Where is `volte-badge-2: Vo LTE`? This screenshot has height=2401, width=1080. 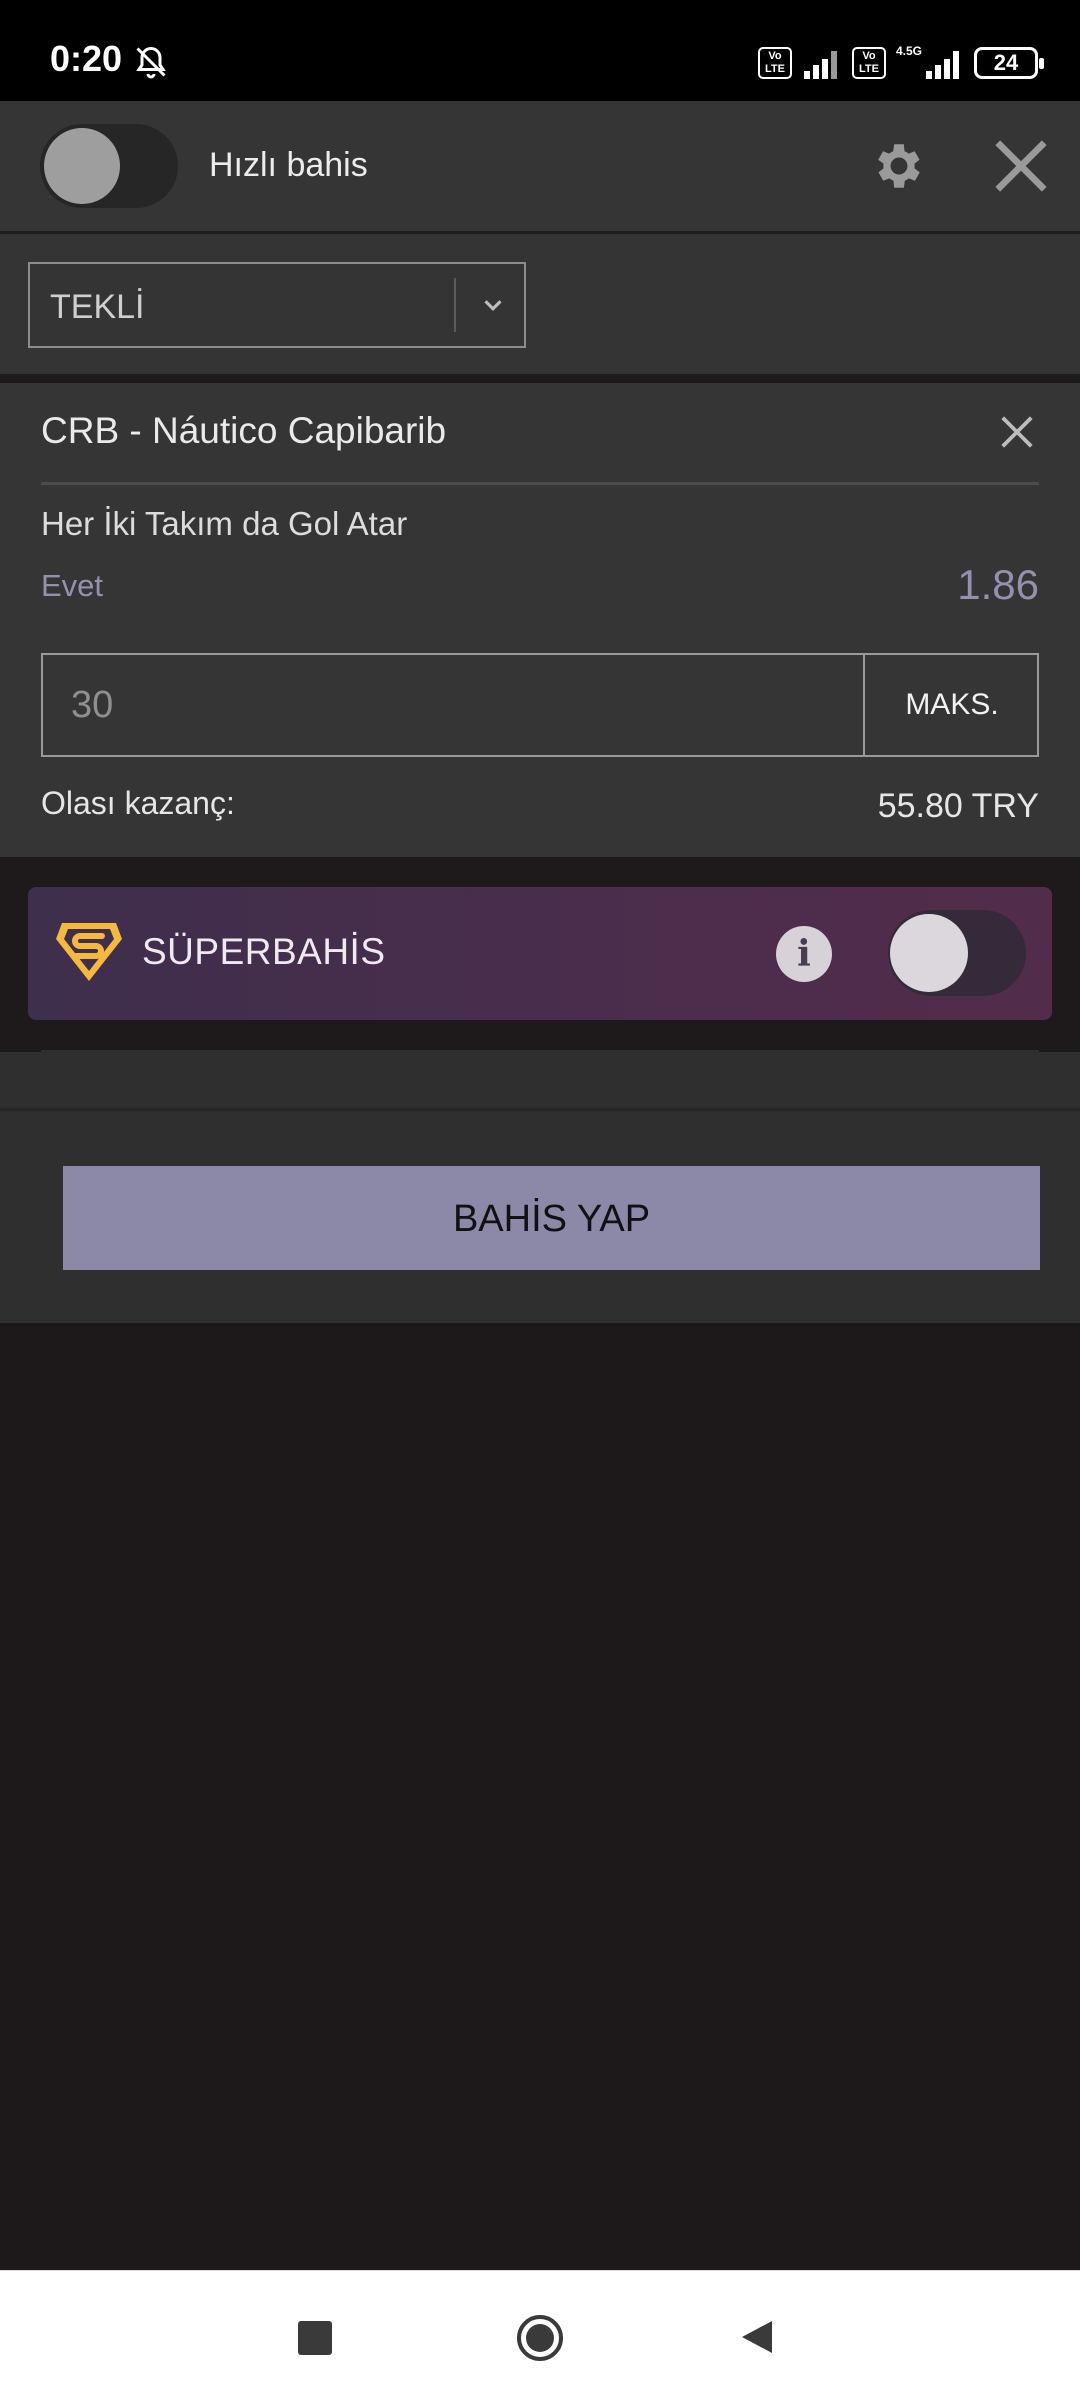
volte-badge-2: Vo LTE is located at coordinates (868, 63).